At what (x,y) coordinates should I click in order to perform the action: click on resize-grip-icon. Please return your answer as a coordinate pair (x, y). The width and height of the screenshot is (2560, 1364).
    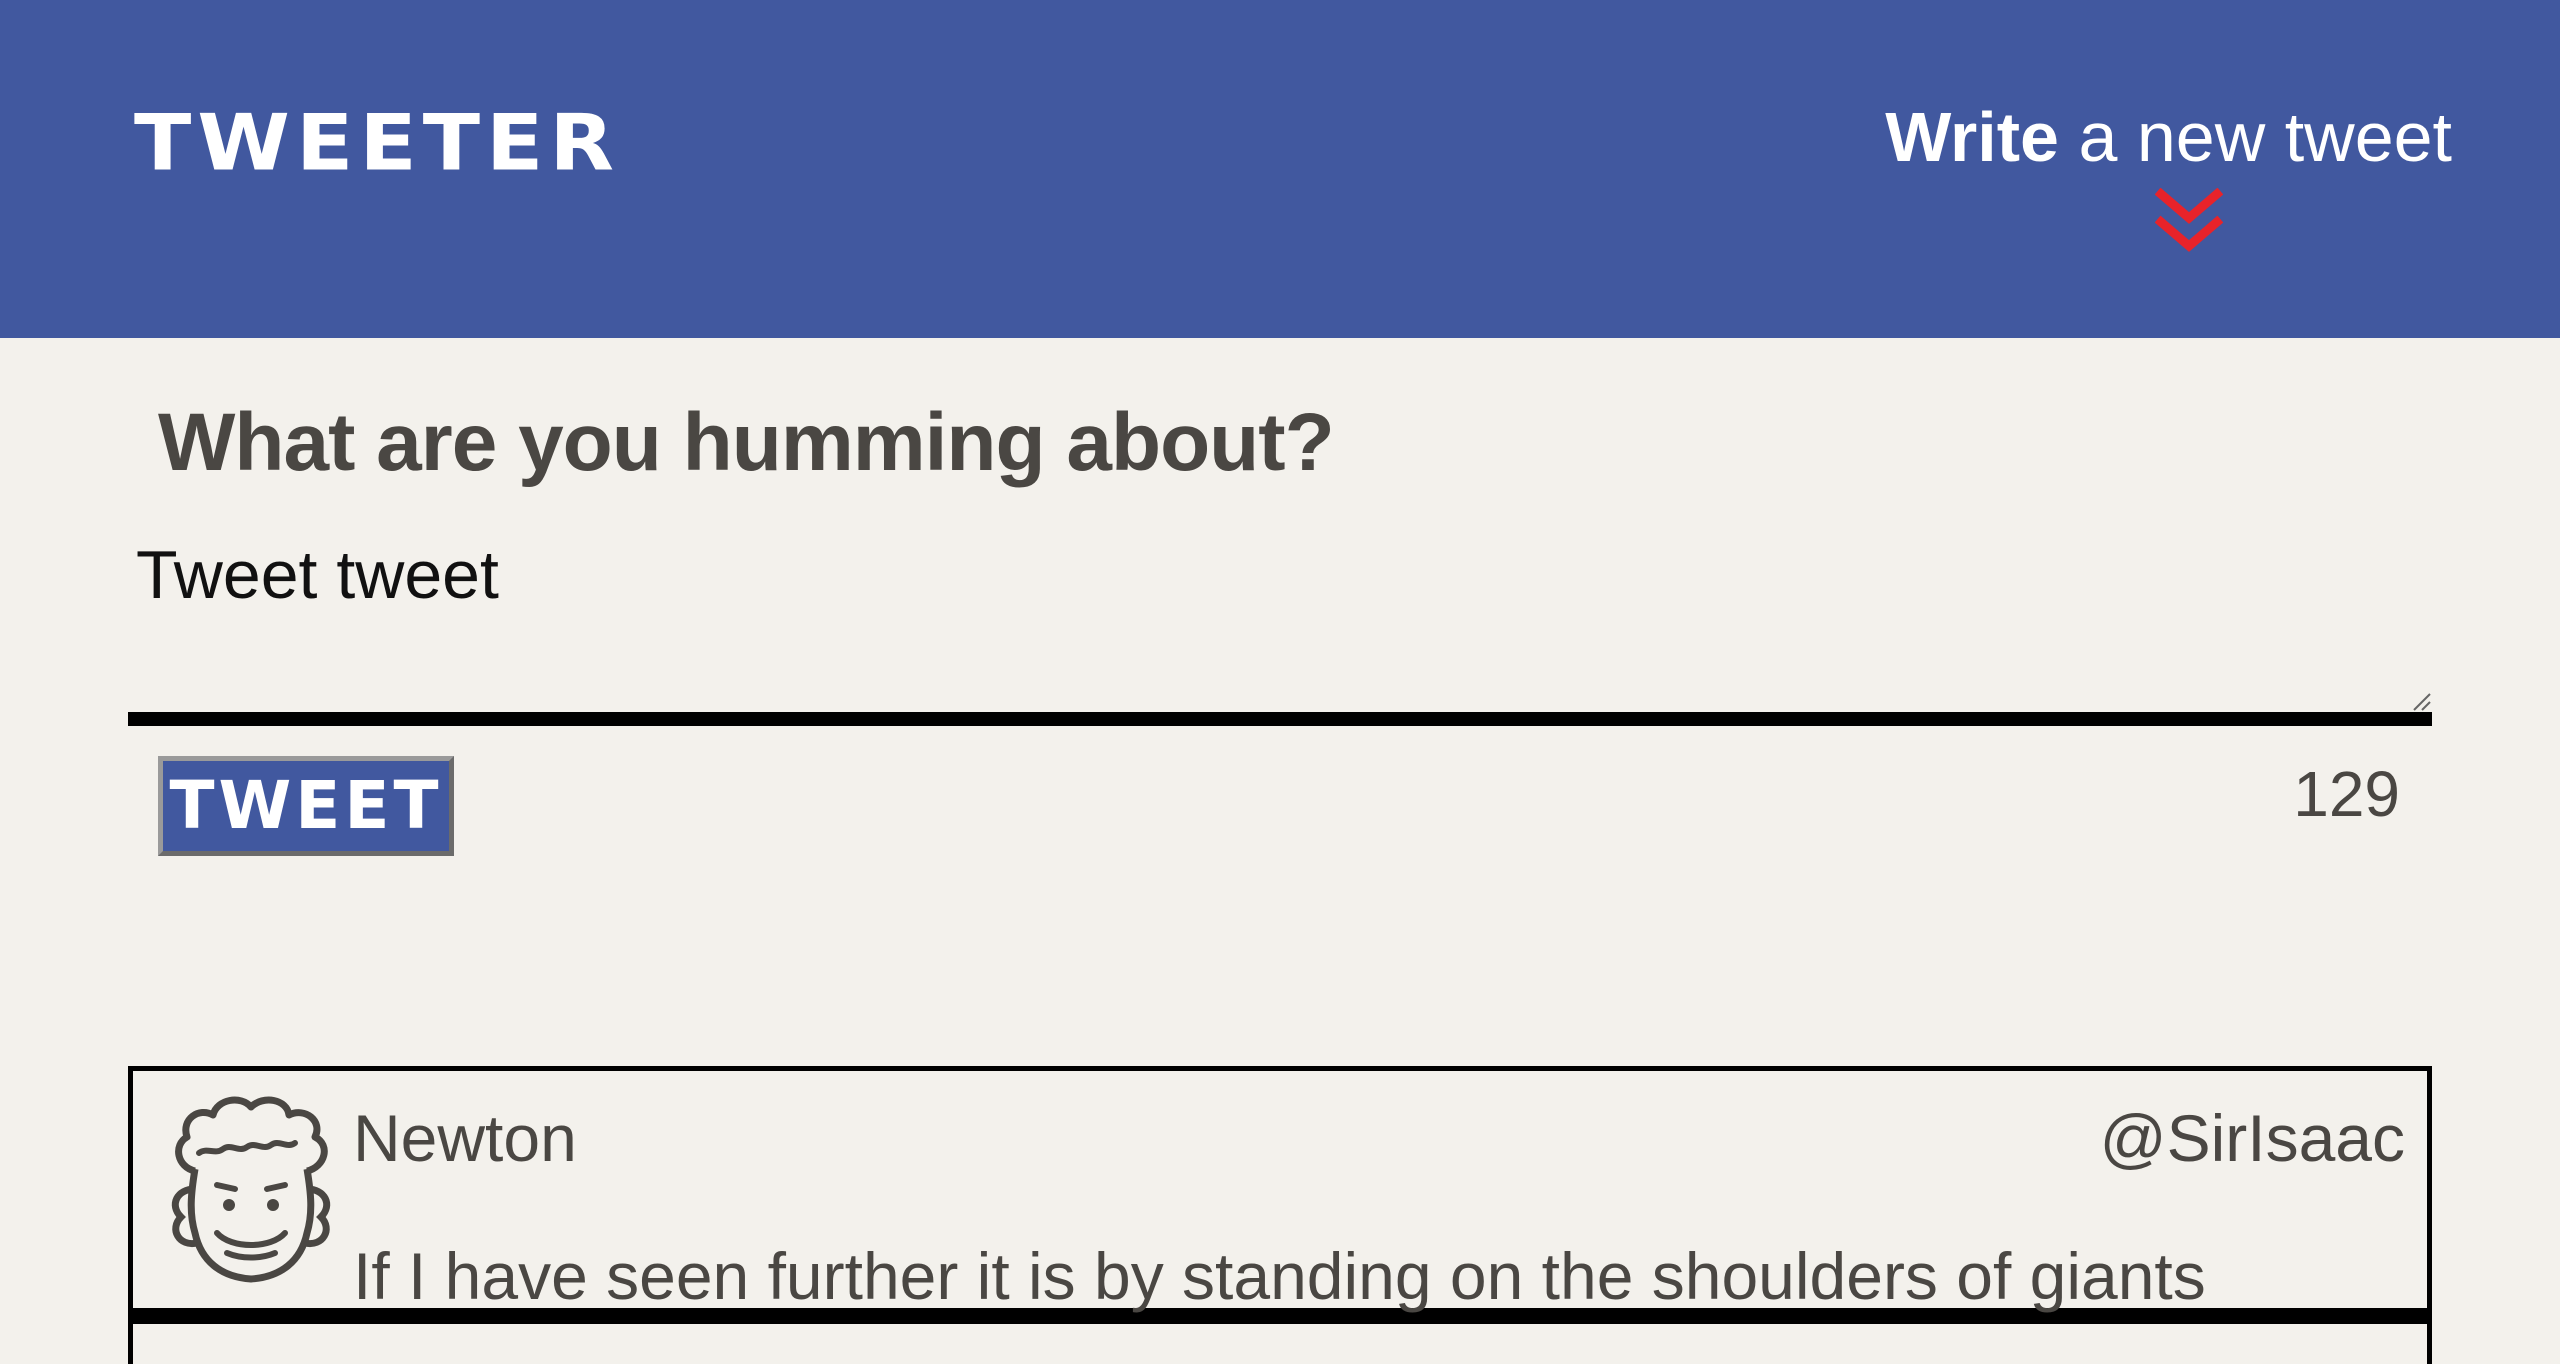
    Looking at the image, I should click on (2421, 701).